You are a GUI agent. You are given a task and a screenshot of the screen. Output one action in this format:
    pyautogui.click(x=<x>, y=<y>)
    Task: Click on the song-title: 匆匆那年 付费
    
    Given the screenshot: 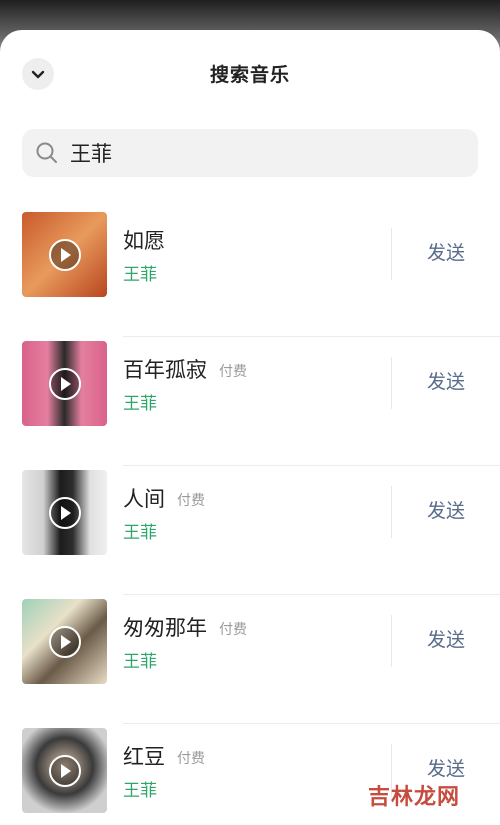 What is the action you would take?
    pyautogui.click(x=185, y=628)
    